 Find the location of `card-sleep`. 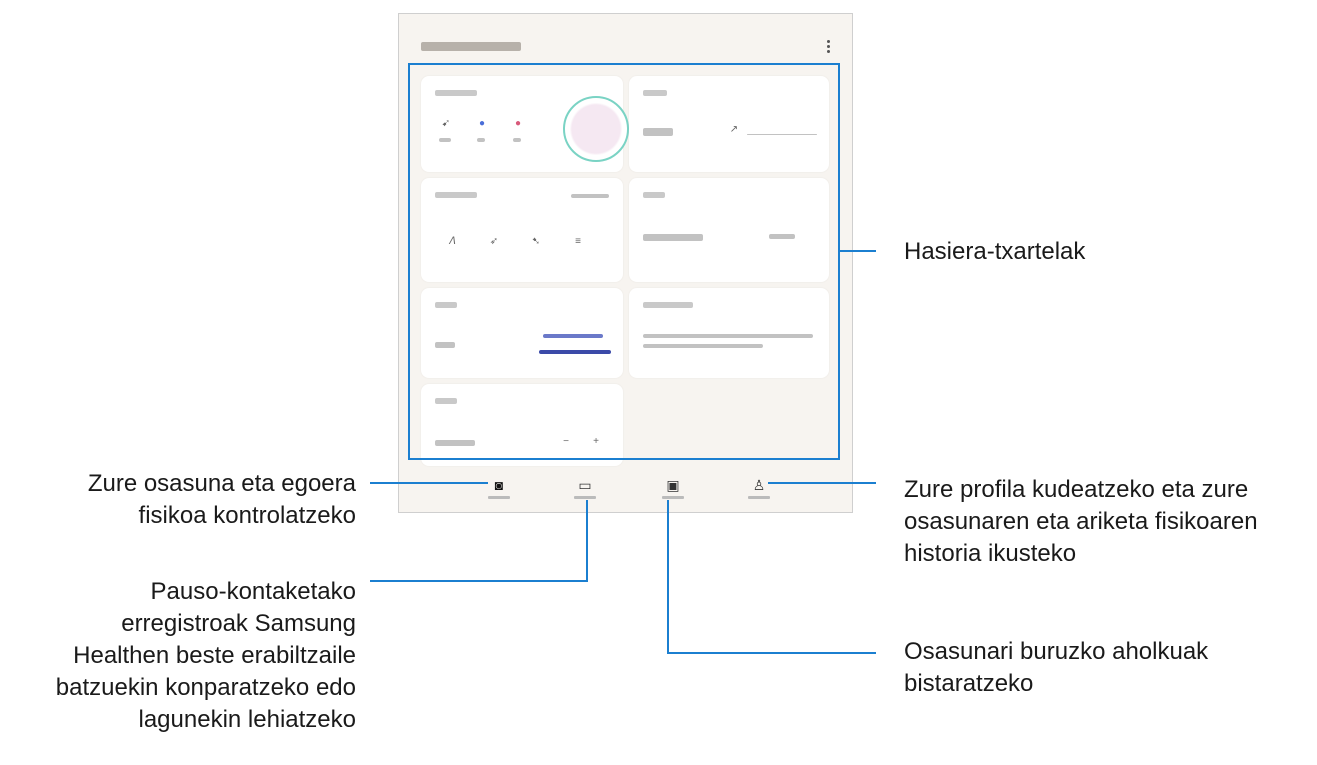

card-sleep is located at coordinates (522, 333).